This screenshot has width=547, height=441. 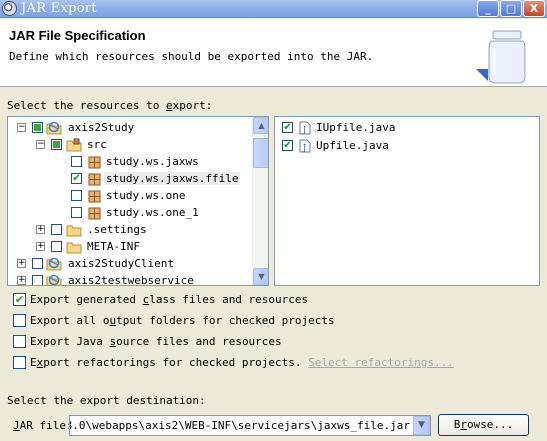 I want to click on file-item: ✔ J IUpfile.java, so click(x=397, y=127).